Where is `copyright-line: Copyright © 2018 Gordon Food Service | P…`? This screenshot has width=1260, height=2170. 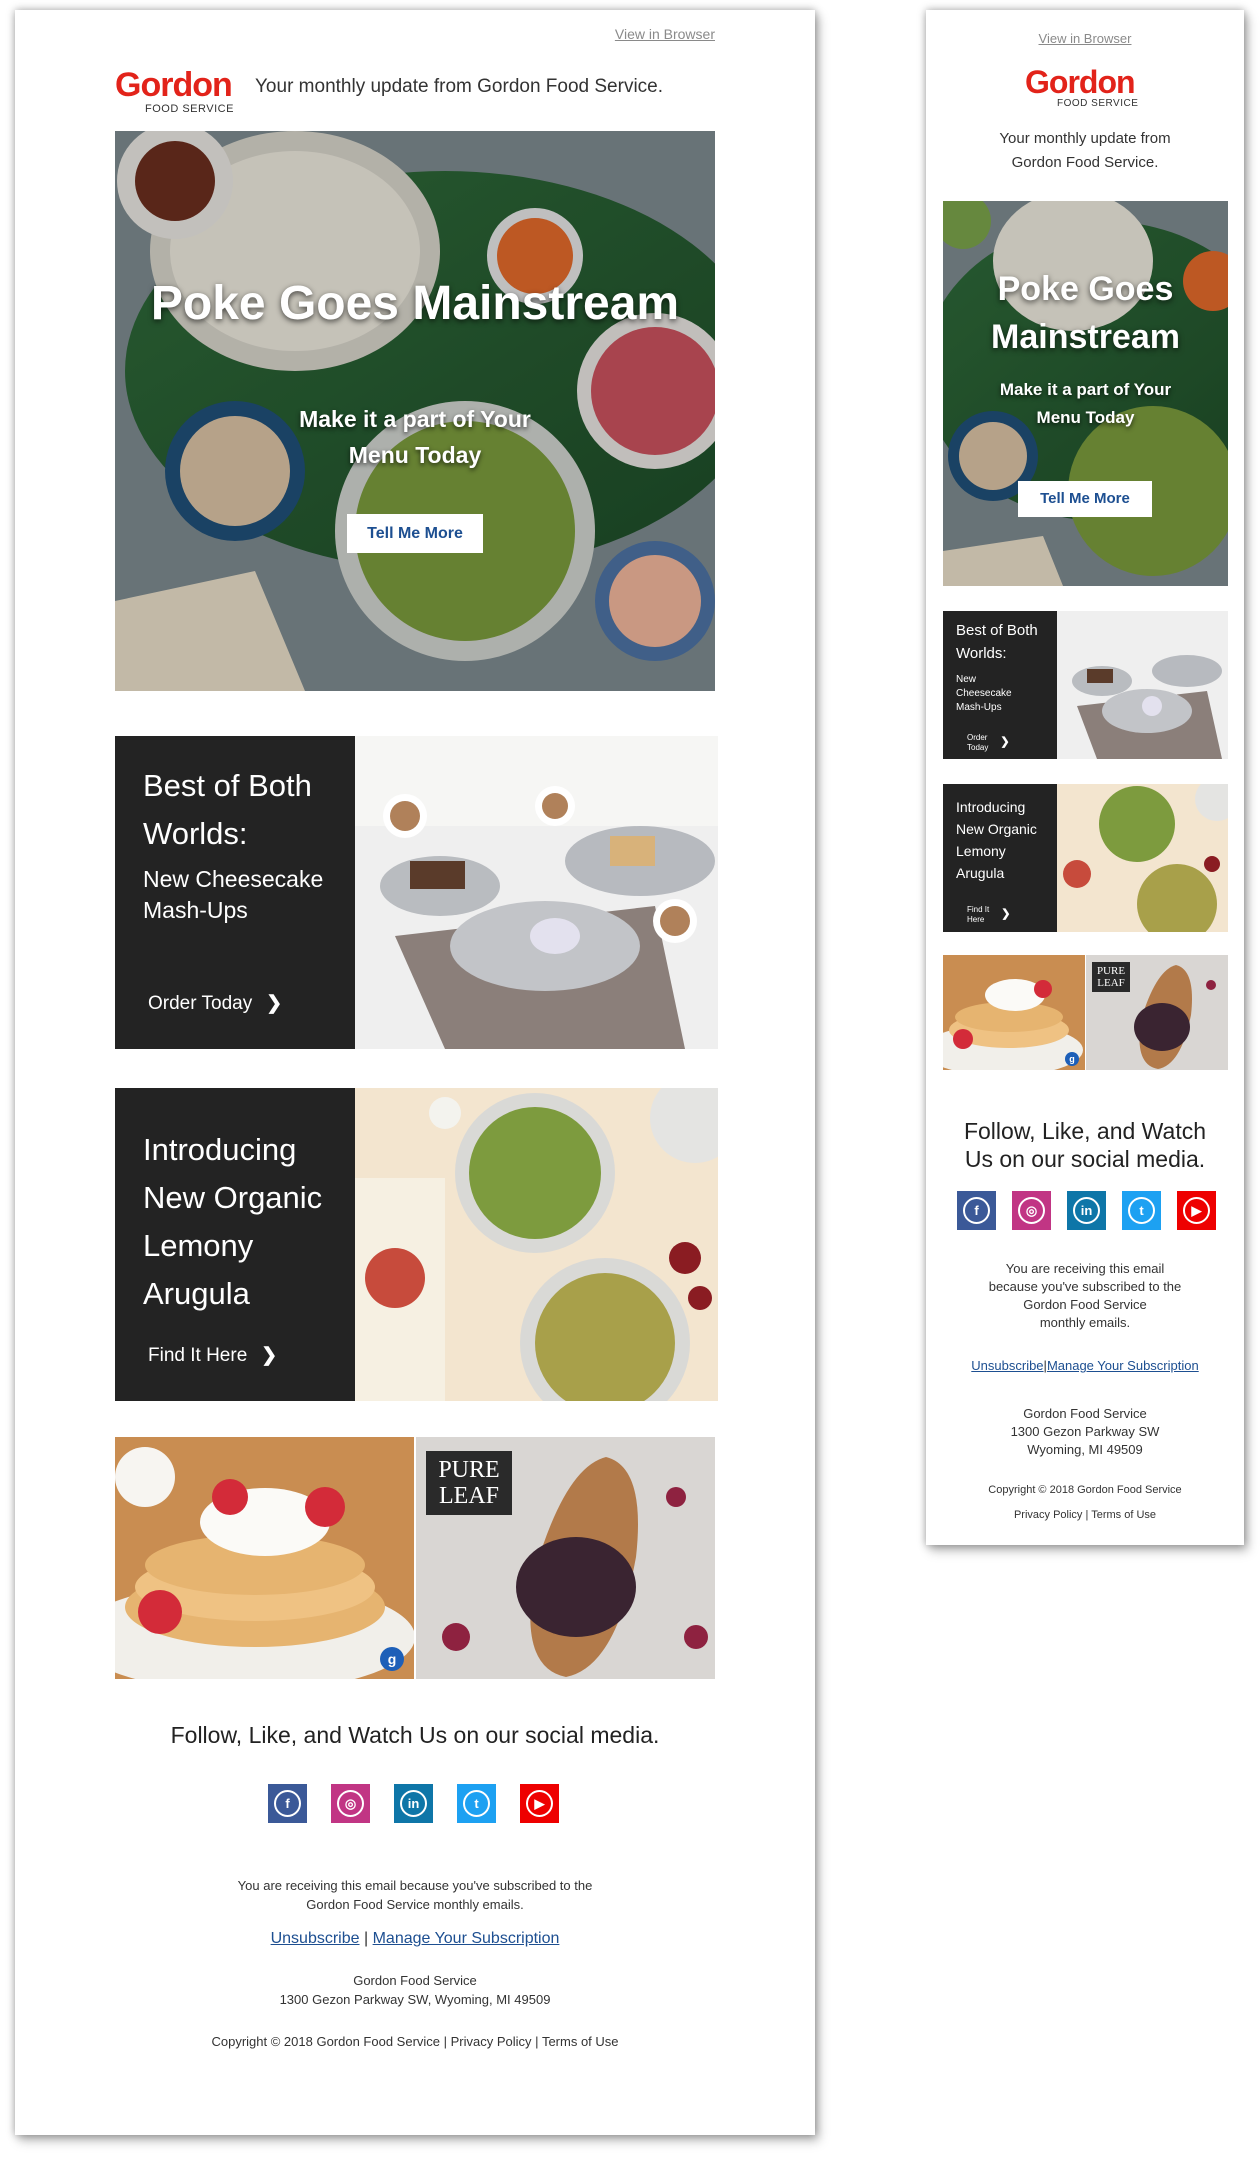 copyright-line: Copyright © 2018 Gordon Food Service | P… is located at coordinates (415, 2041).